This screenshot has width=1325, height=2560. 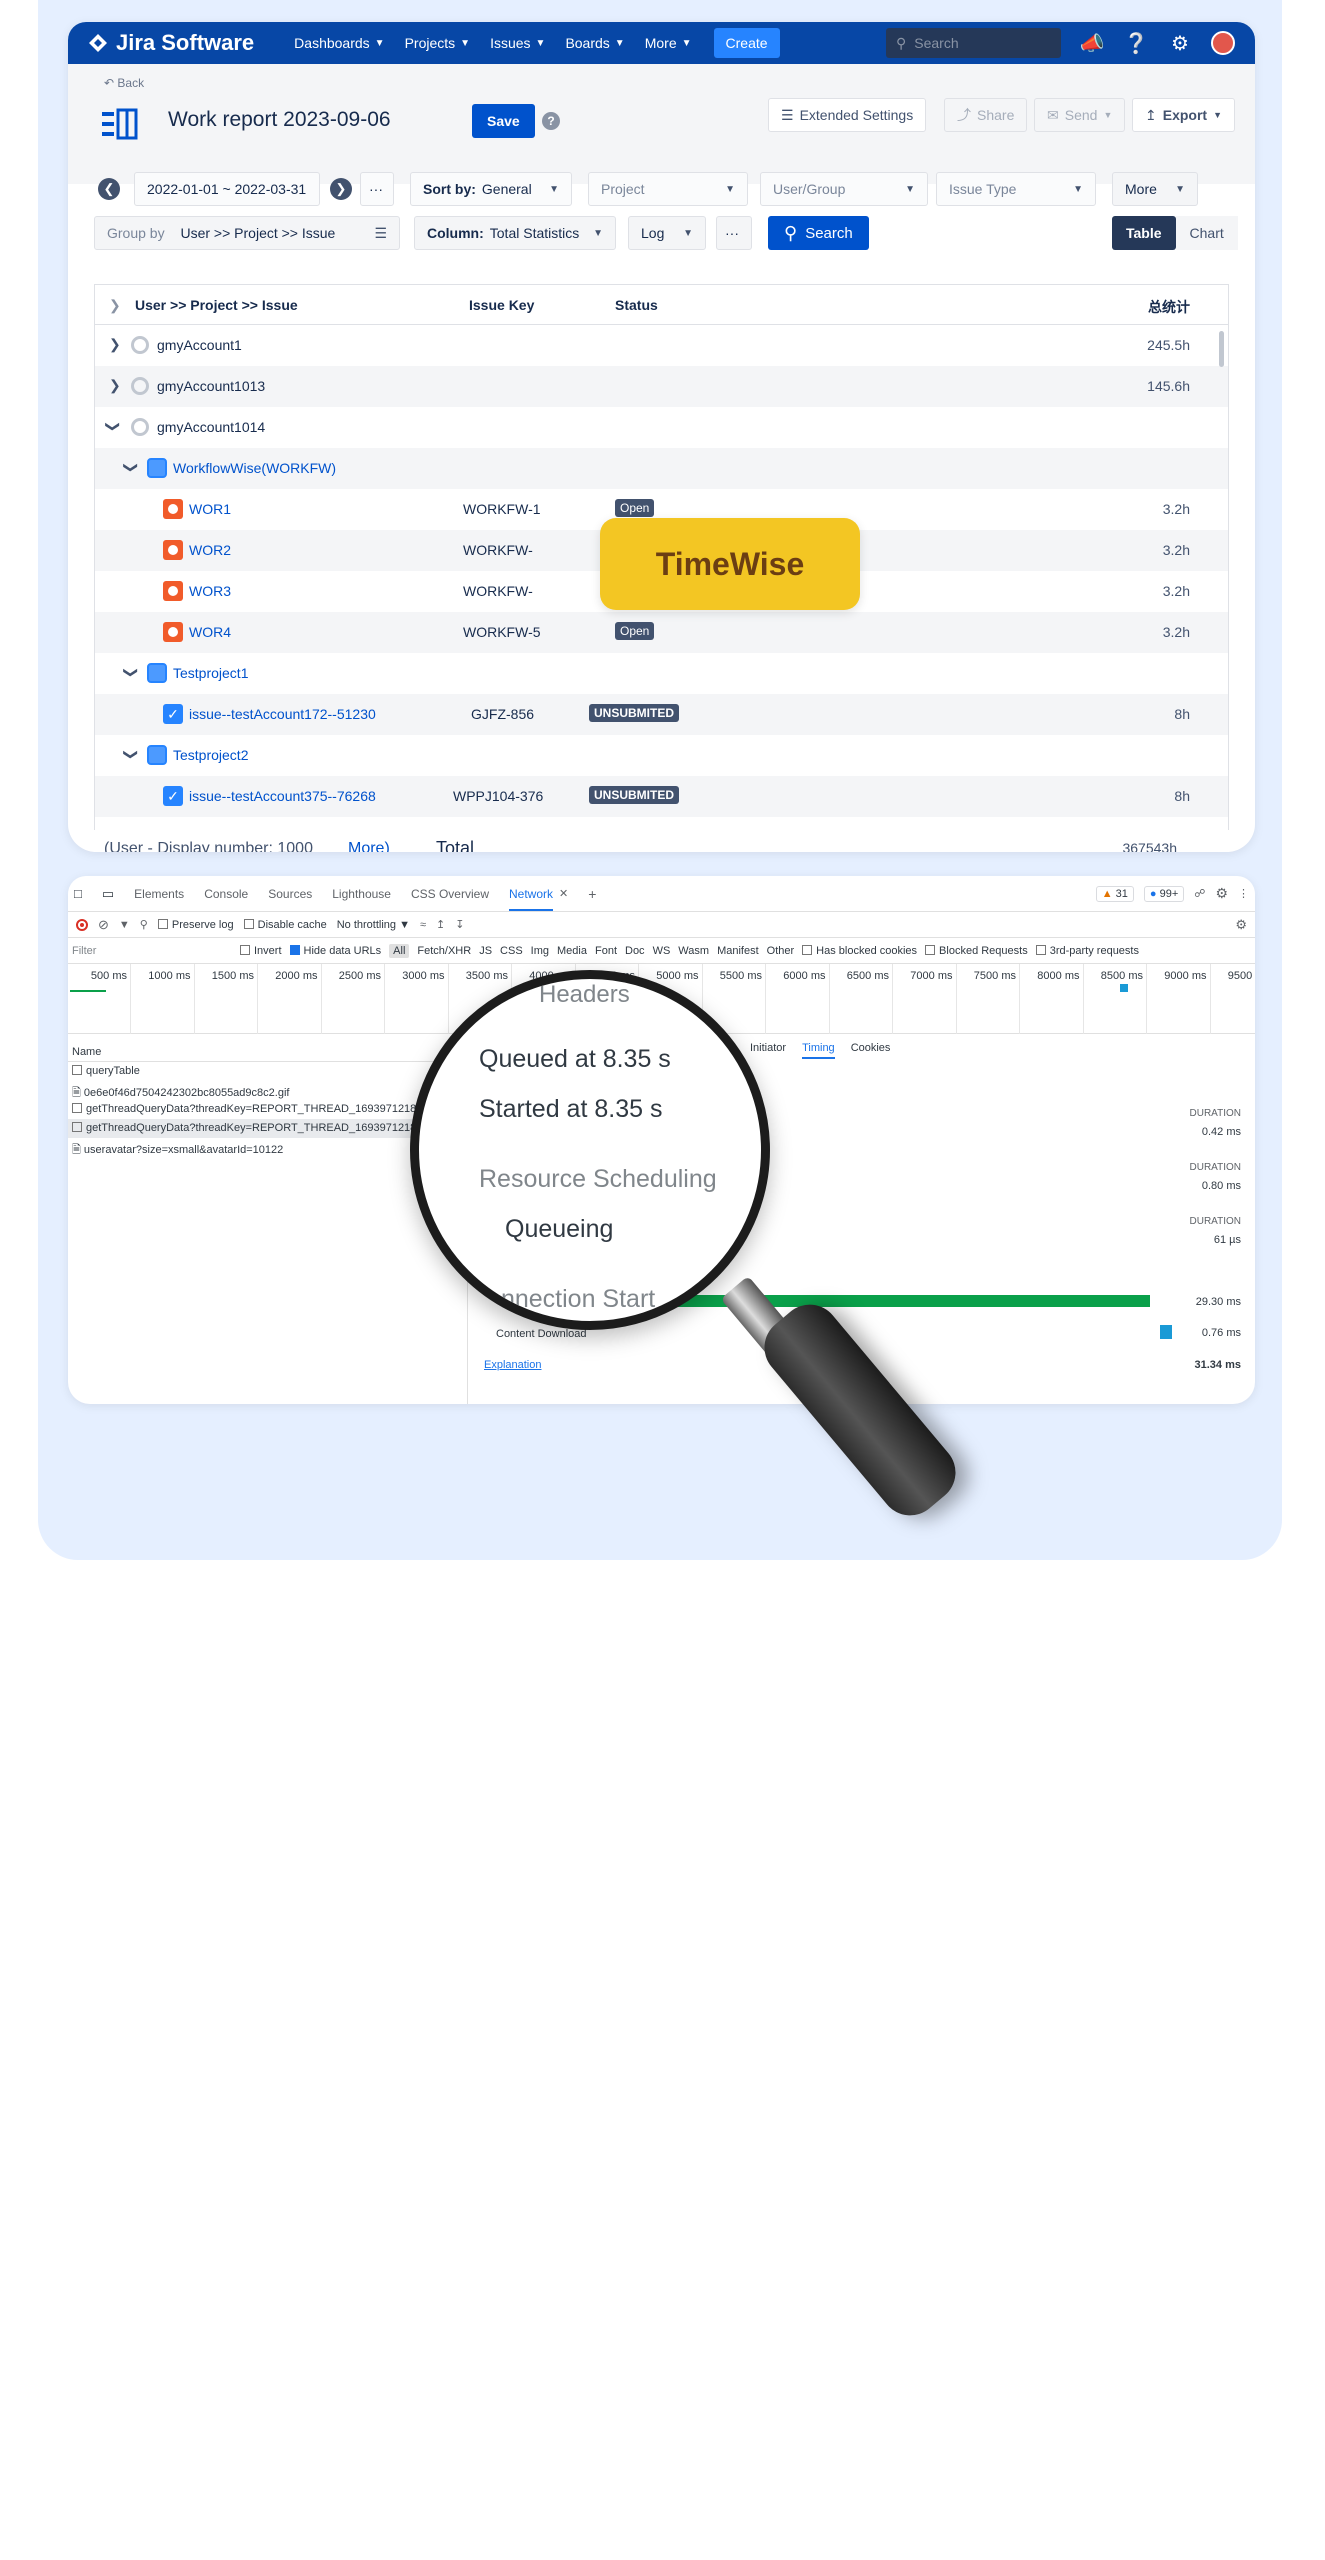 What do you see at coordinates (511, 951) in the screenshot?
I see `filter-css: CSS` at bounding box center [511, 951].